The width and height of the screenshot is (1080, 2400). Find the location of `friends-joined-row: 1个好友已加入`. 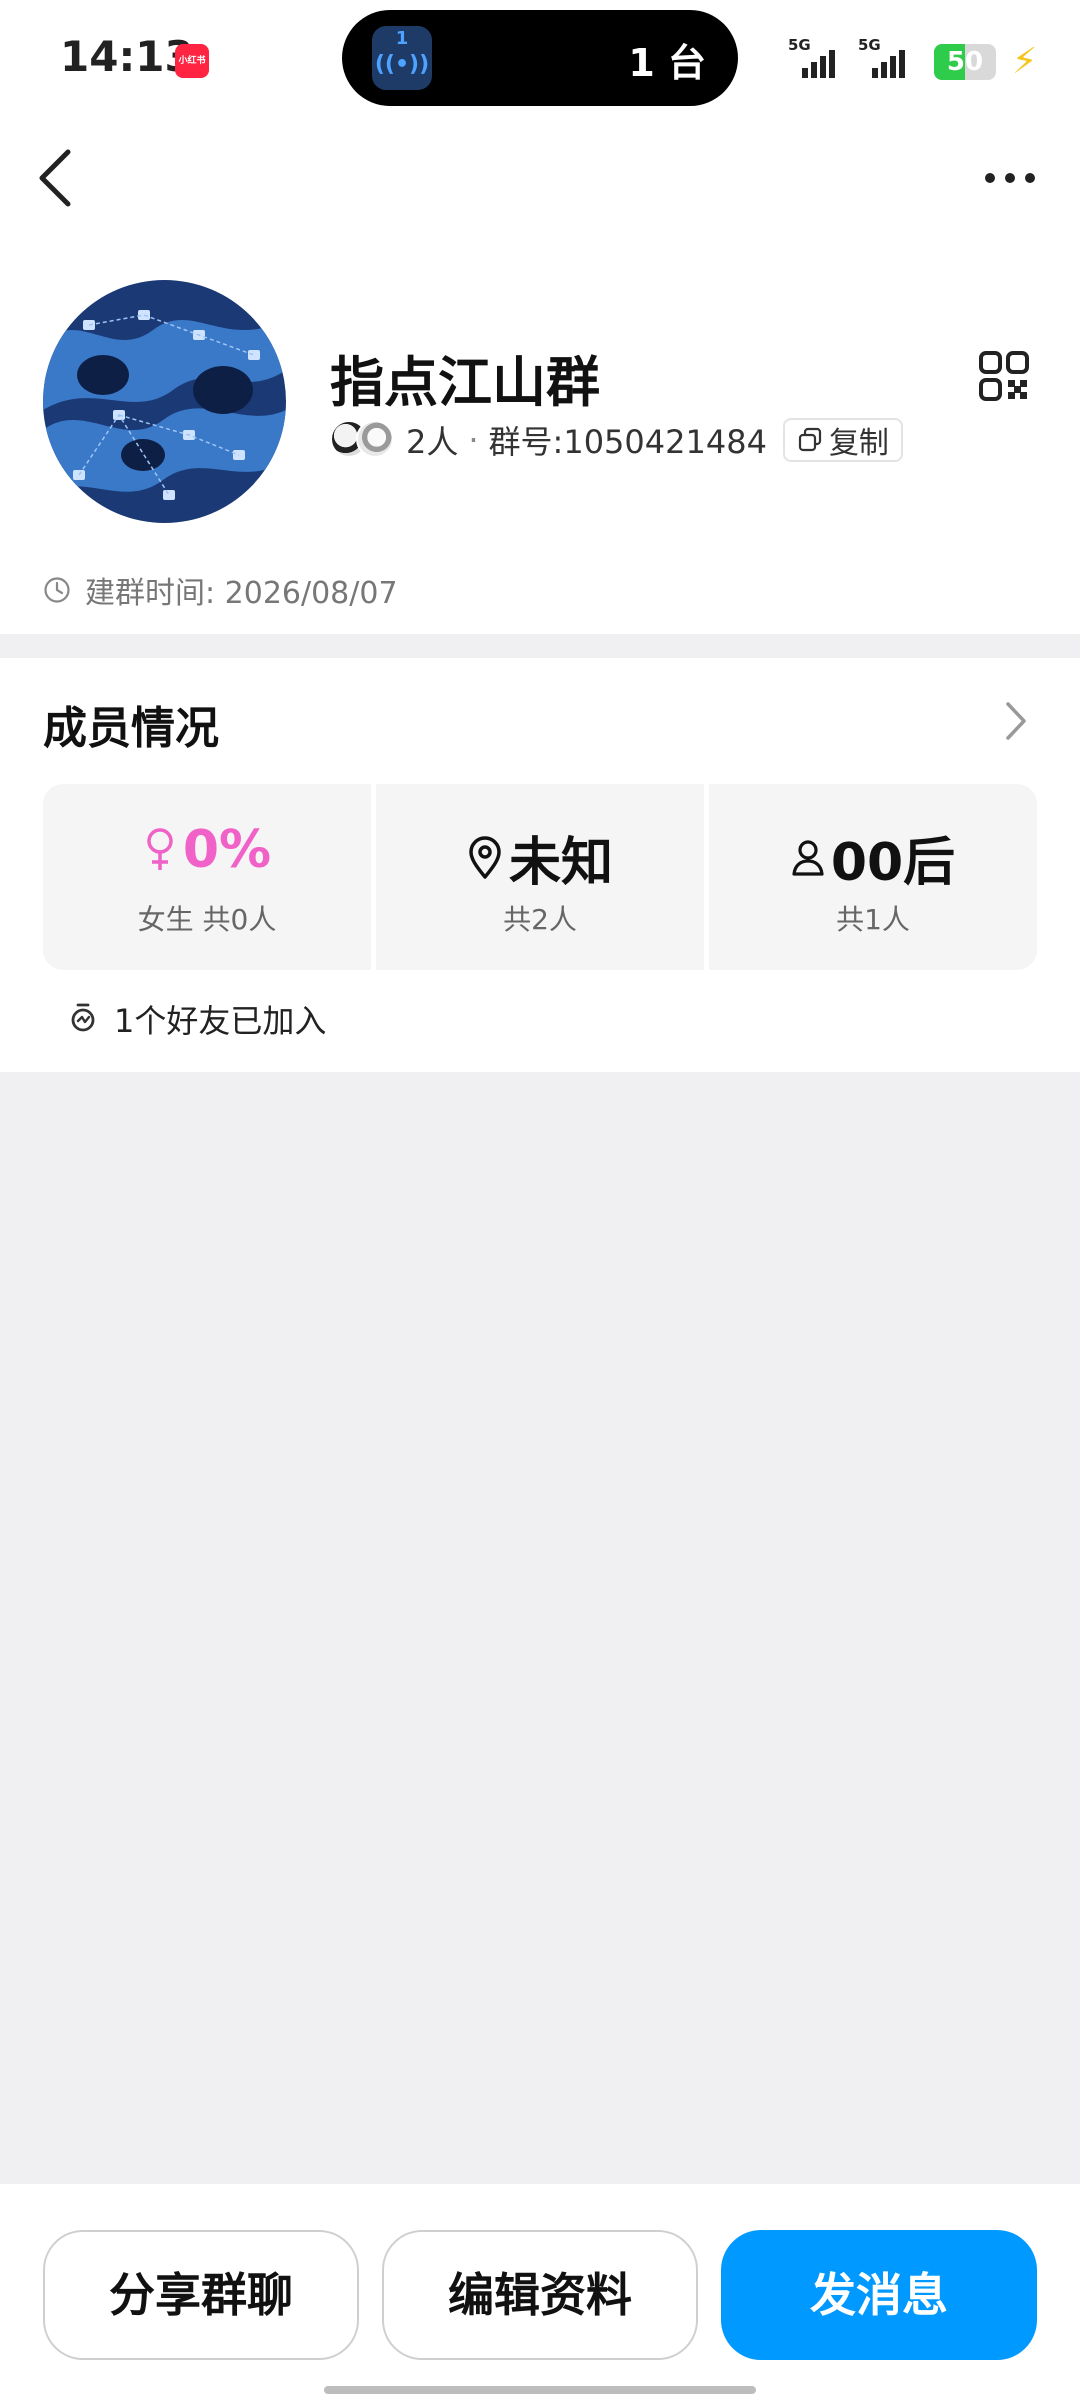

friends-joined-row: 1个好友已加入 is located at coordinates (197, 1019).